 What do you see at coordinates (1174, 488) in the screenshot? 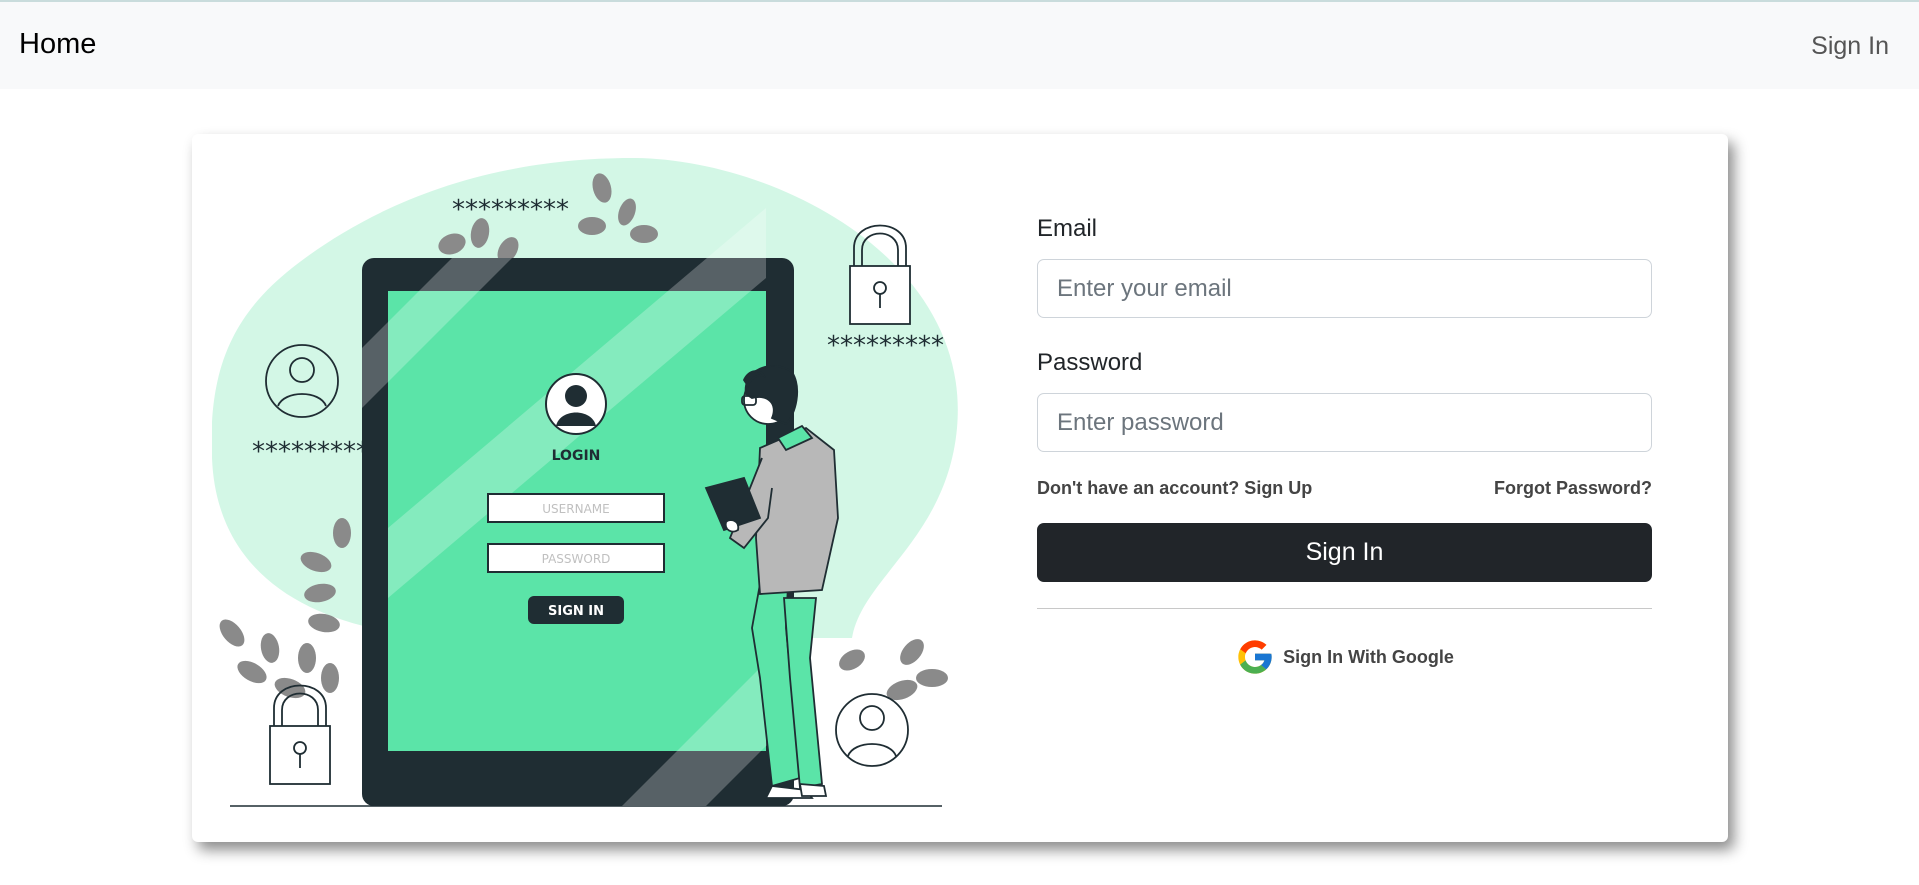
I see `signup-link: Don't have an account? Sign Up` at bounding box center [1174, 488].